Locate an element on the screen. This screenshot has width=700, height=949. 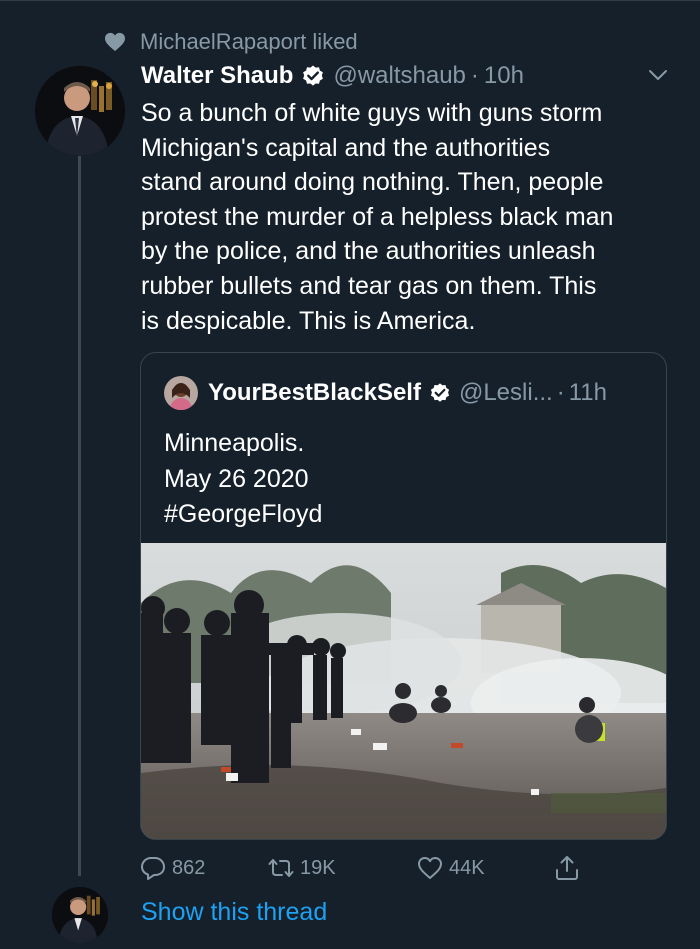
social-context: MichaelRapaport liked is located at coordinates (231, 42).